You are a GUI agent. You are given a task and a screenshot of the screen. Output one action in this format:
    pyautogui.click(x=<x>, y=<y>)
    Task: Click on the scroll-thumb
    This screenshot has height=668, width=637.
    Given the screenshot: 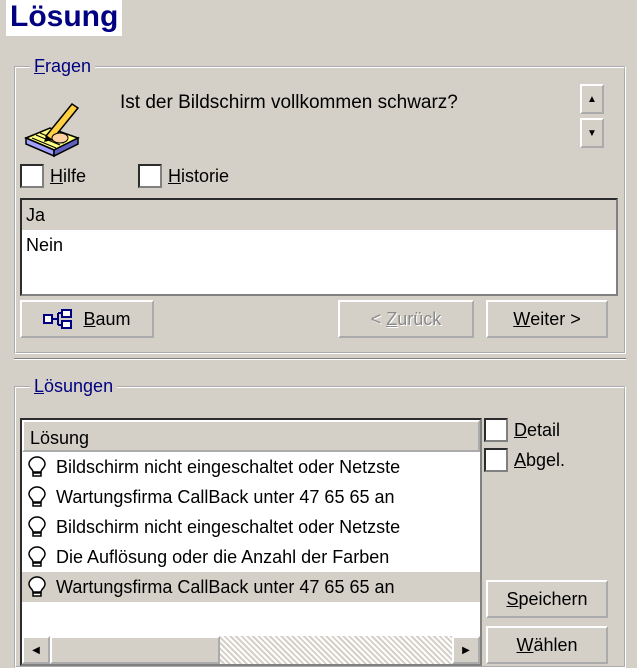 What is the action you would take?
    pyautogui.click(x=135, y=650)
    